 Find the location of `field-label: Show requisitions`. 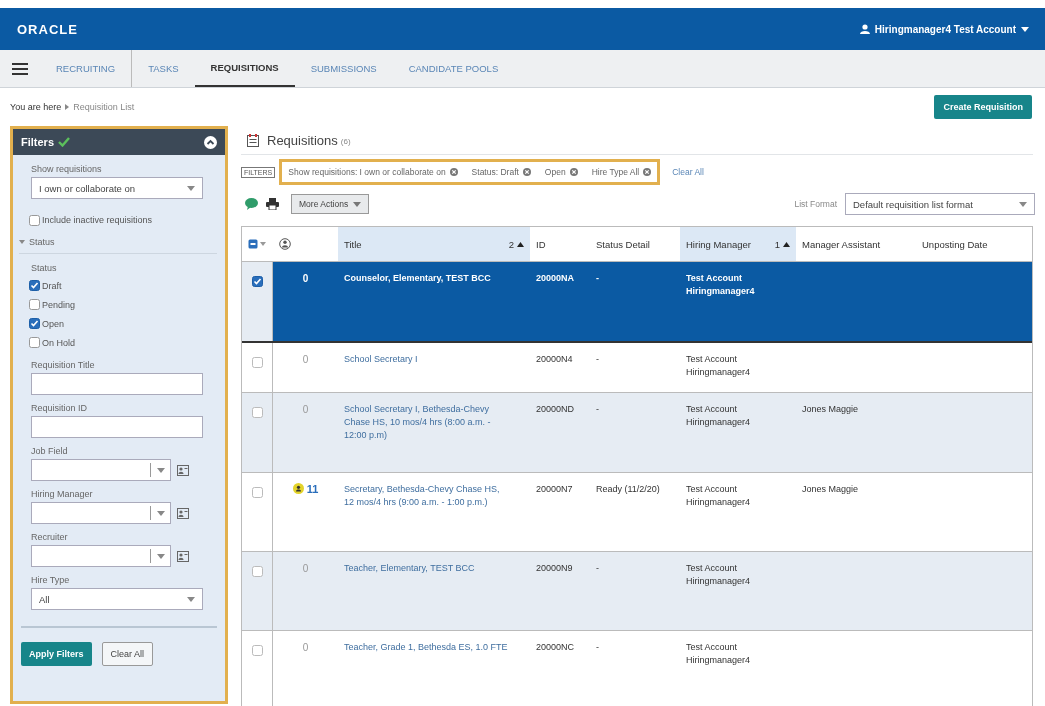

field-label: Show requisitions is located at coordinates (67, 169).